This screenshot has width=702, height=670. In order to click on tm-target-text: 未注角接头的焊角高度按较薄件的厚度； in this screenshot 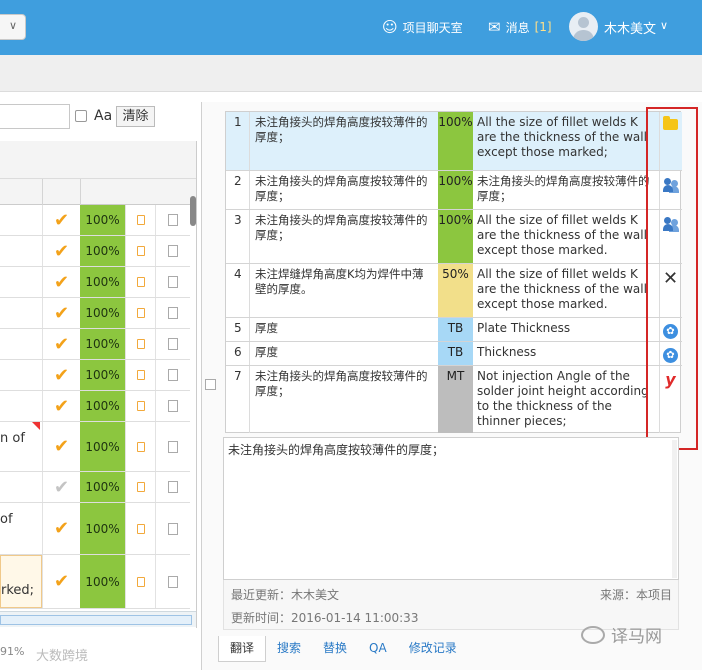, I will do `click(563, 188)`.